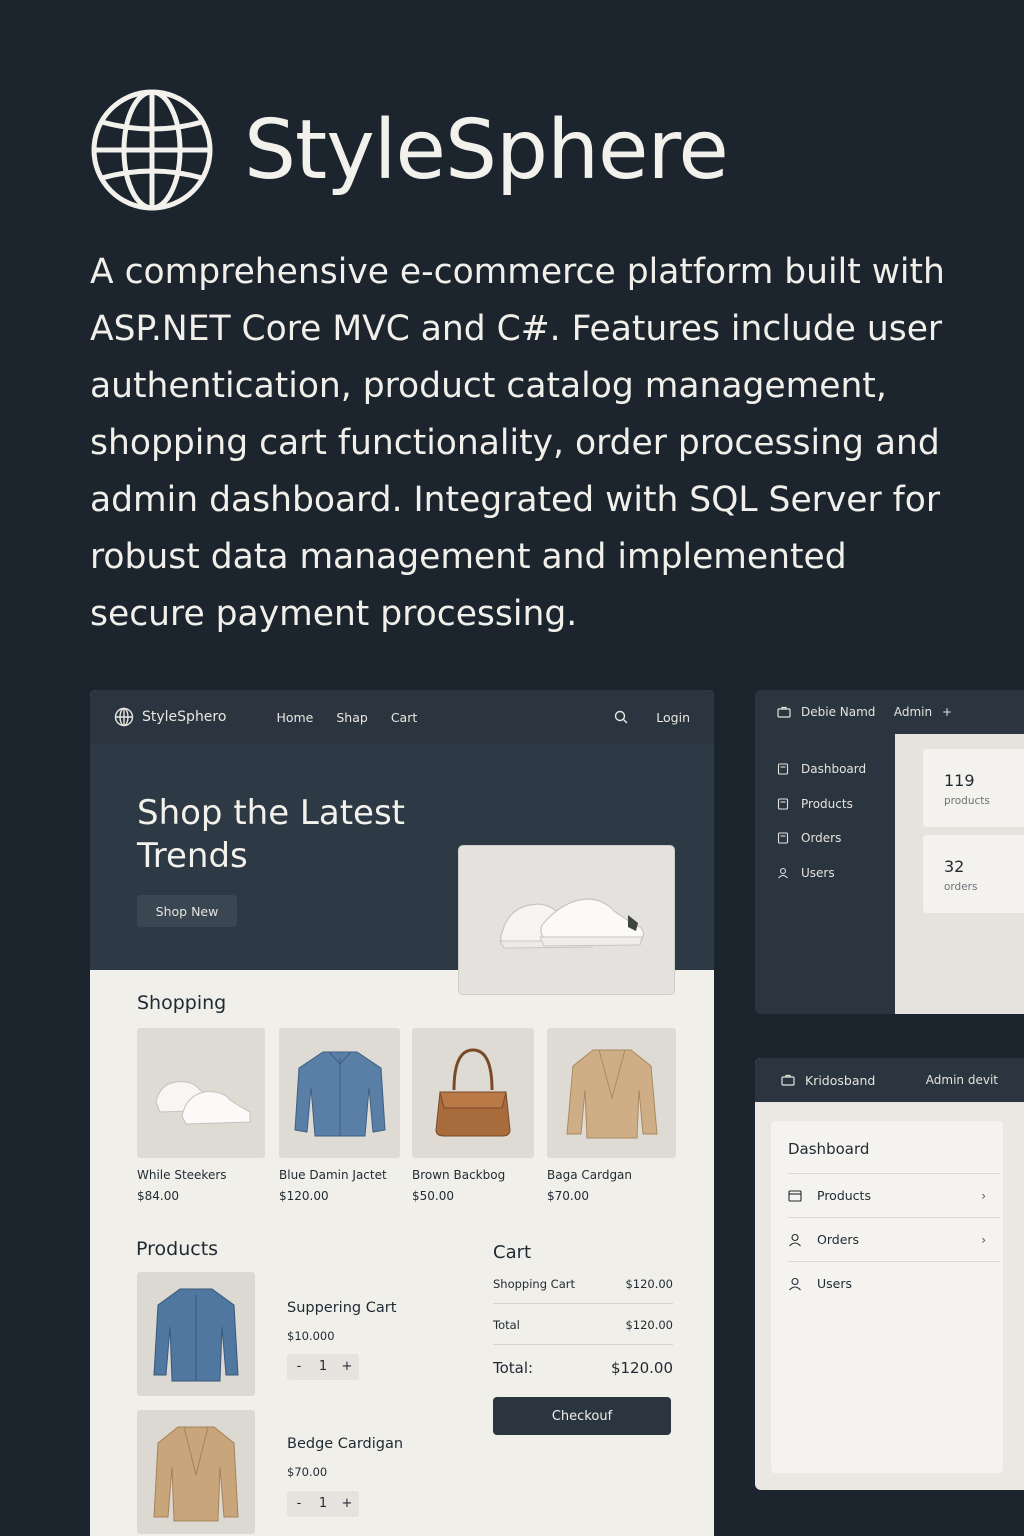 The image size is (1024, 1536). Describe the element at coordinates (834, 769) in the screenshot. I see `sidebar-item-label: Dashboard` at that location.